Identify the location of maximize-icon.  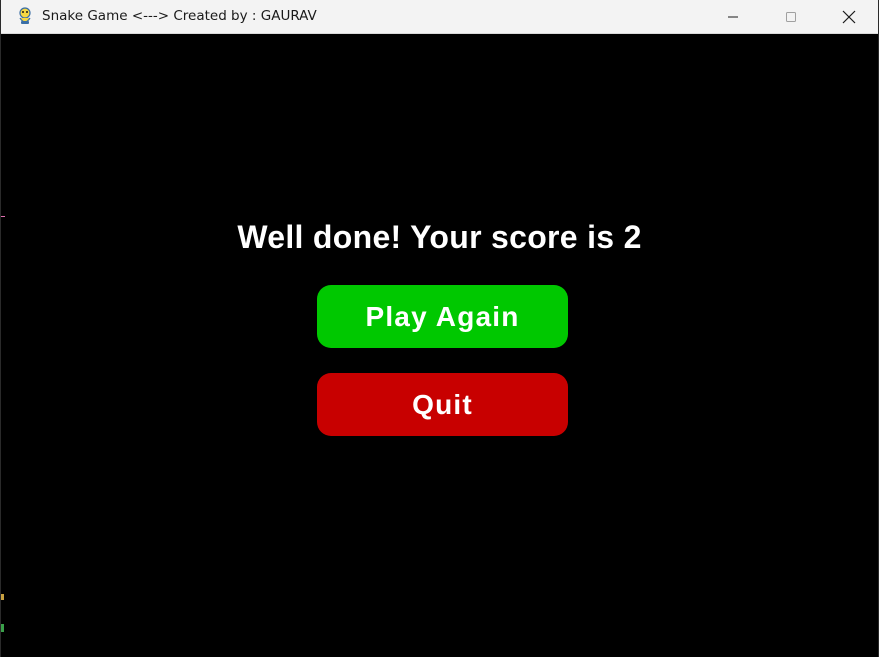
(791, 17).